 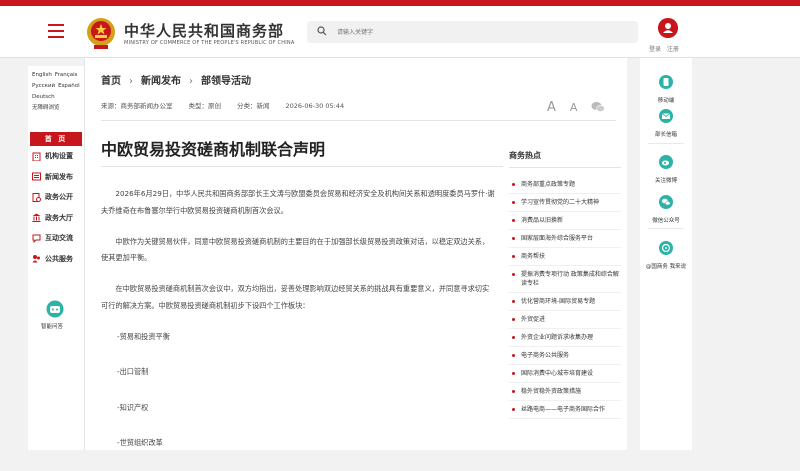 I want to click on breadcrumb-sub: 部领导活动, so click(x=226, y=81).